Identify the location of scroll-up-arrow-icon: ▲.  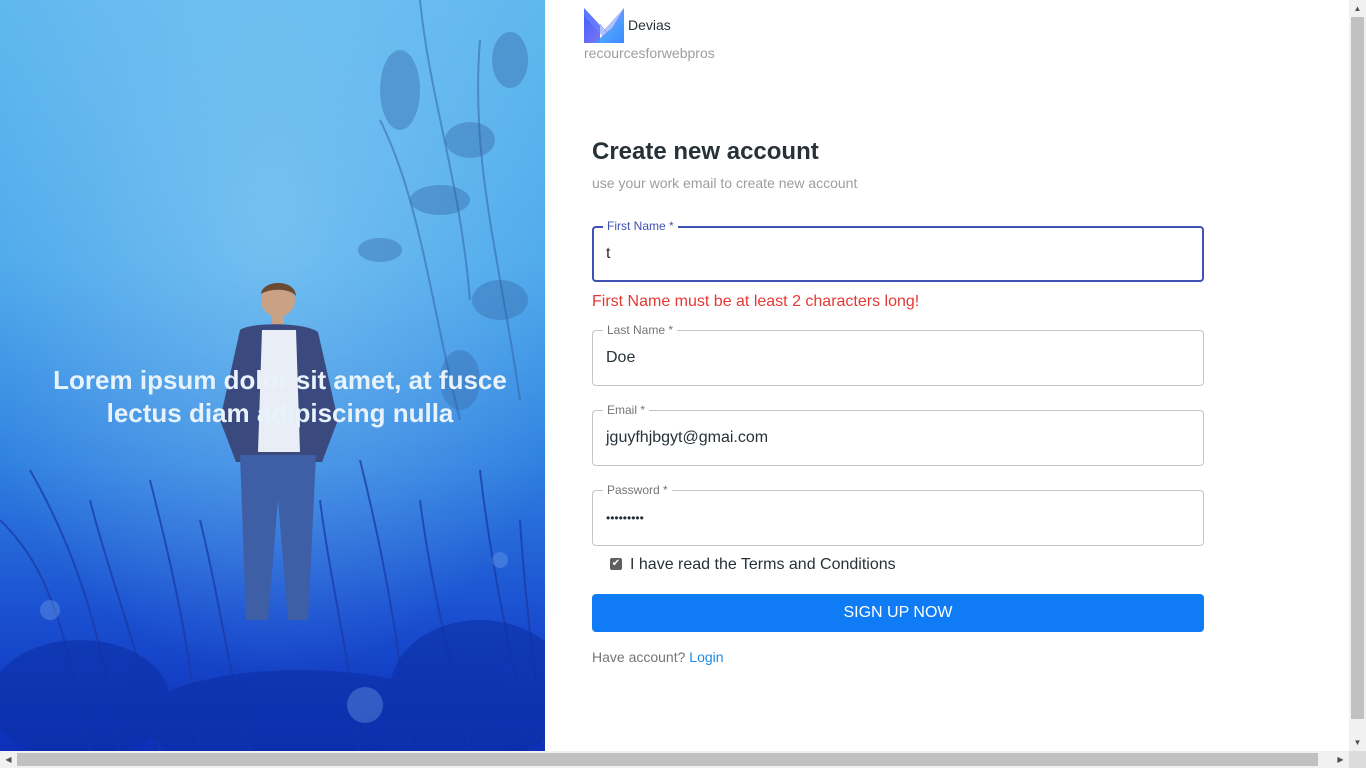
(1357, 8).